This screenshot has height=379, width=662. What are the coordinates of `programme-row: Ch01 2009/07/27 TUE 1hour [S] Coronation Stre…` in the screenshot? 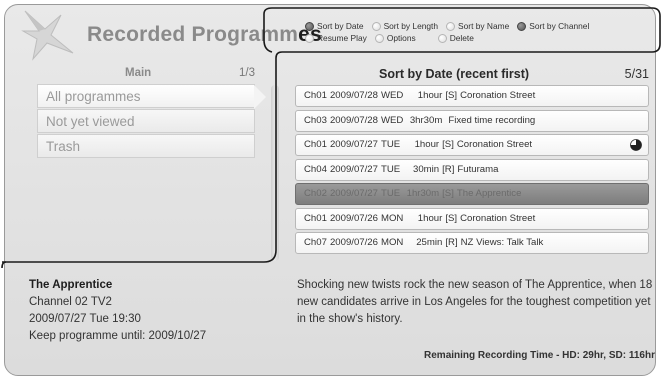 It's located at (472, 145).